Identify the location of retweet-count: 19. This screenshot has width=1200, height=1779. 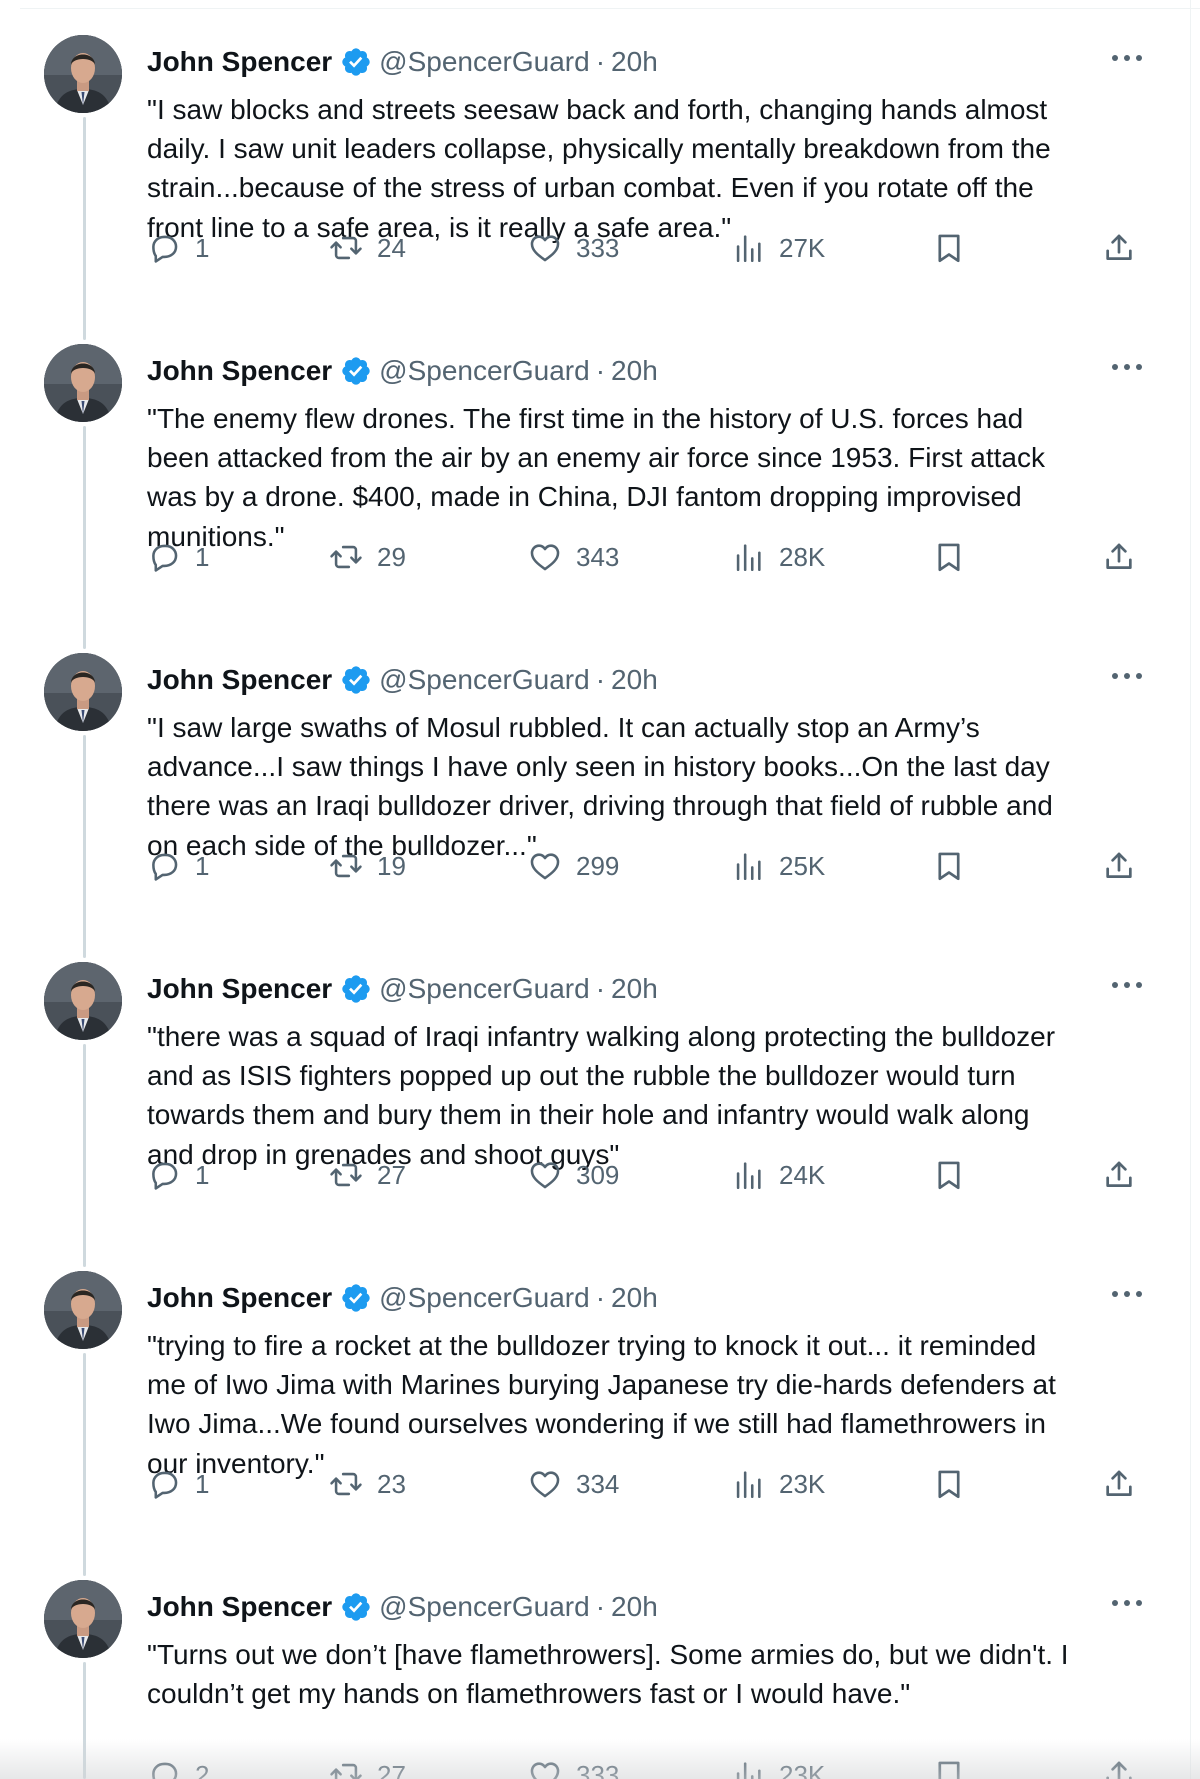
(391, 865).